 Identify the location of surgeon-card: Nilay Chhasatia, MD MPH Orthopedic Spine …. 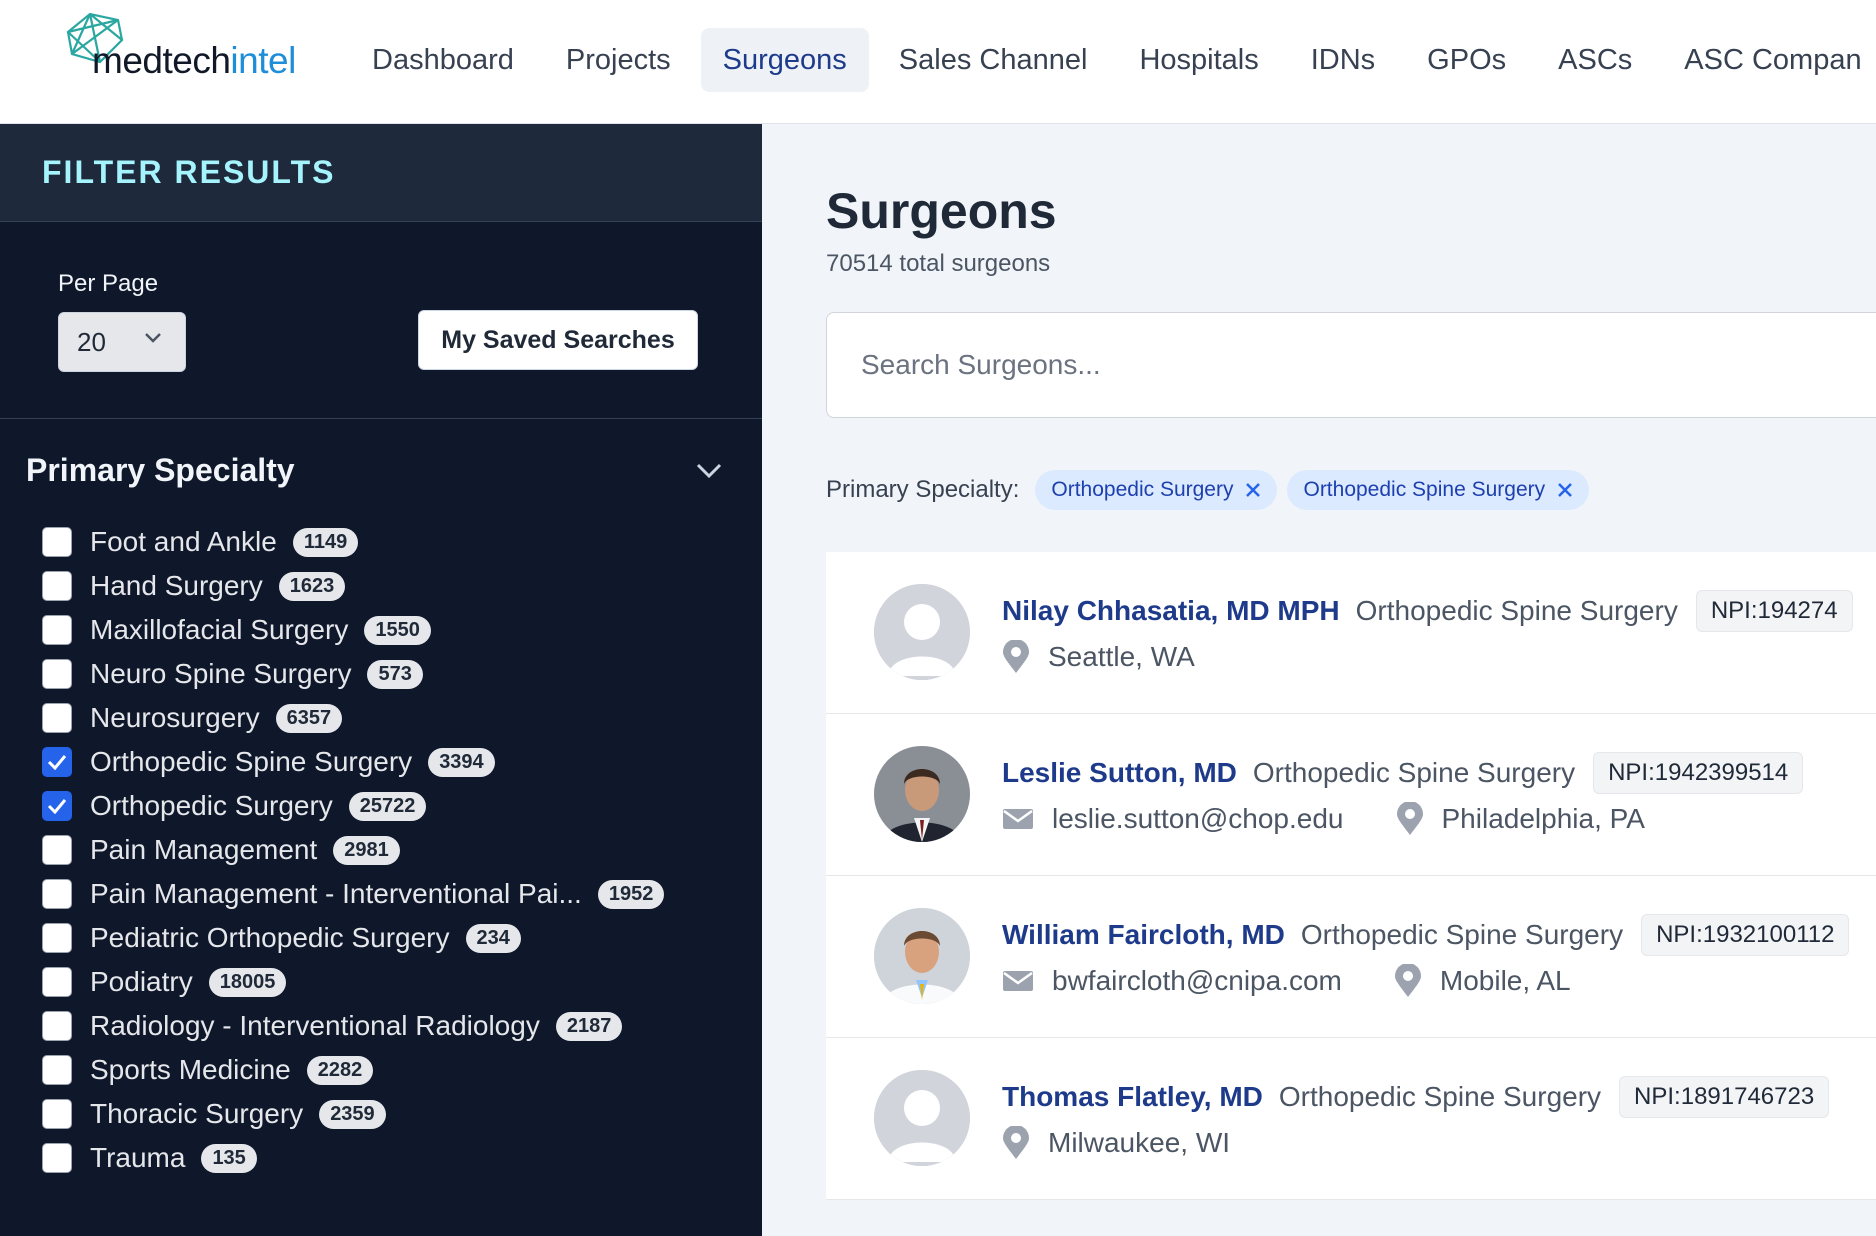
(1351, 633).